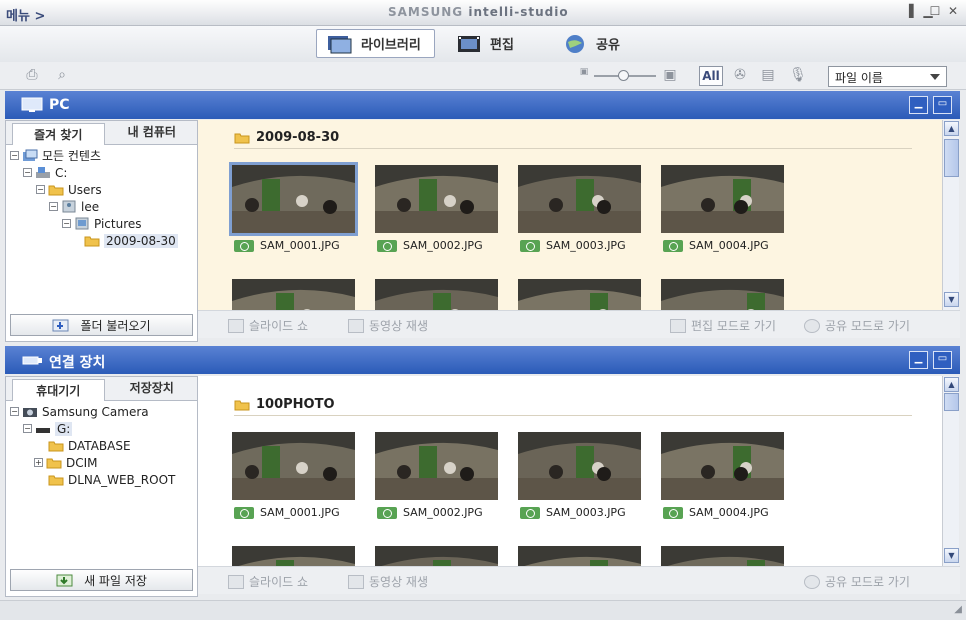  What do you see at coordinates (918, 105) in the screenshot?
I see `pc-minimize-button: ▁` at bounding box center [918, 105].